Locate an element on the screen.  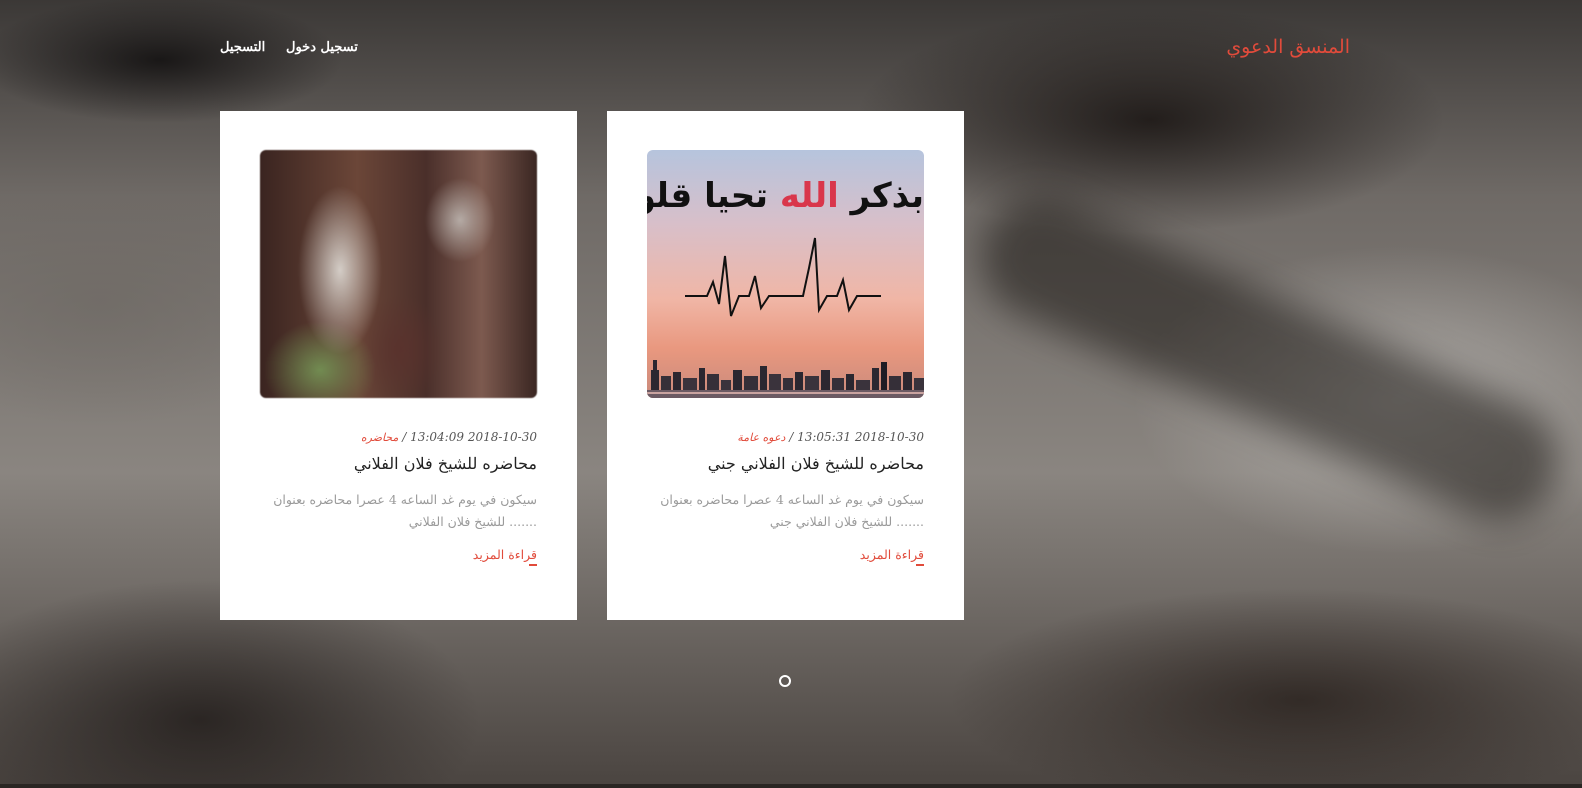
page-bottom-edge is located at coordinates (791, 786).